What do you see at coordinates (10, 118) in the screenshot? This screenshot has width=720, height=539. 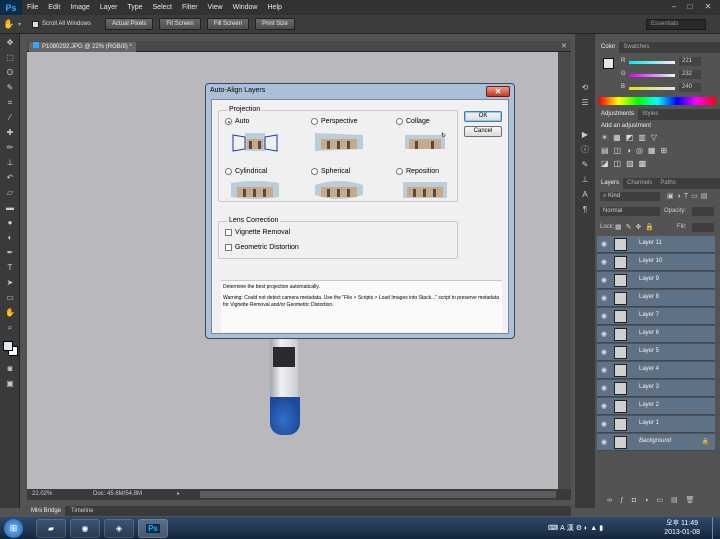 I see `eyedropper-tool-icon: ⁄` at bounding box center [10, 118].